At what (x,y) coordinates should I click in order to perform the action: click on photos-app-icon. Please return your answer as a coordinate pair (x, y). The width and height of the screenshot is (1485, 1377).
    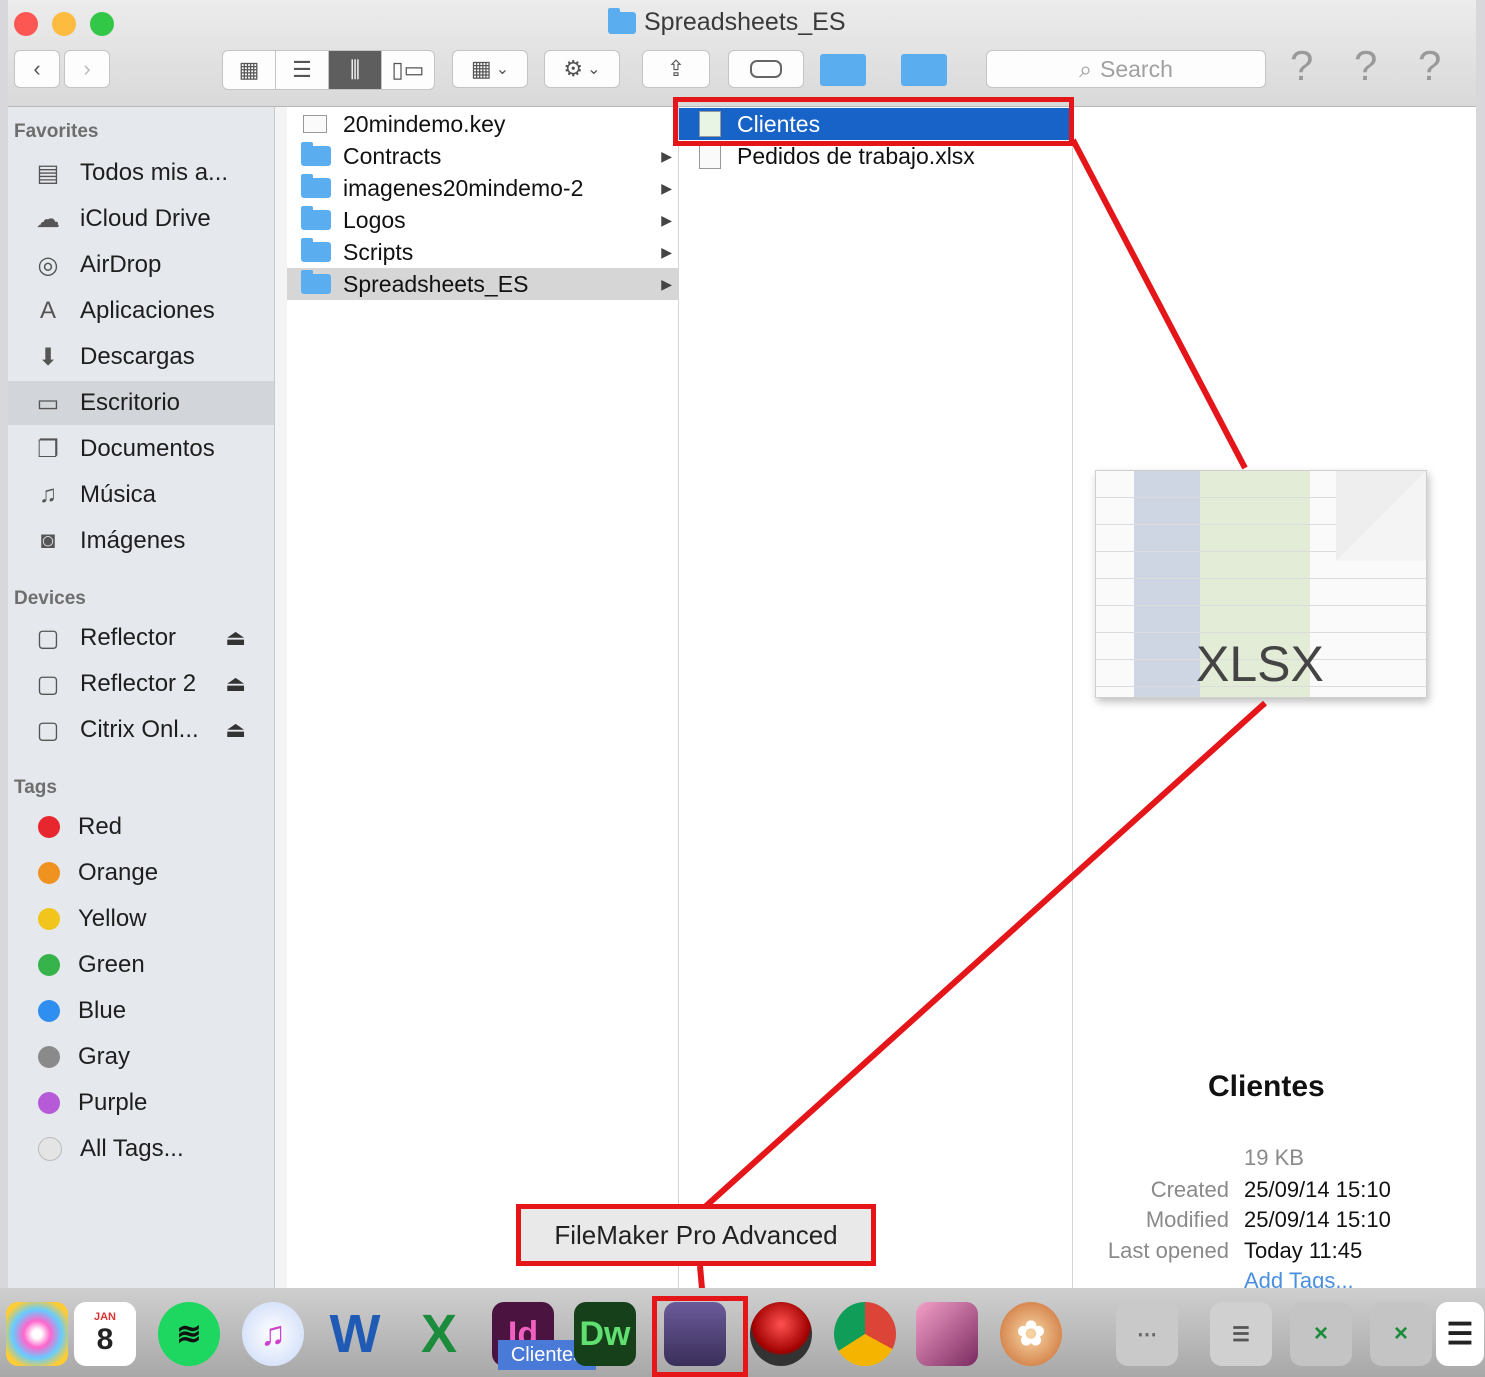
    Looking at the image, I should click on (37, 1334).